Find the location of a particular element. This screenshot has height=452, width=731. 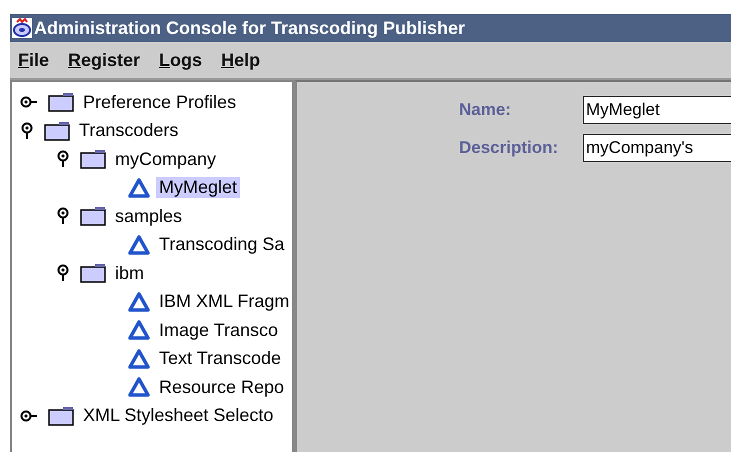

menu-item: File is located at coordinates (34, 60).